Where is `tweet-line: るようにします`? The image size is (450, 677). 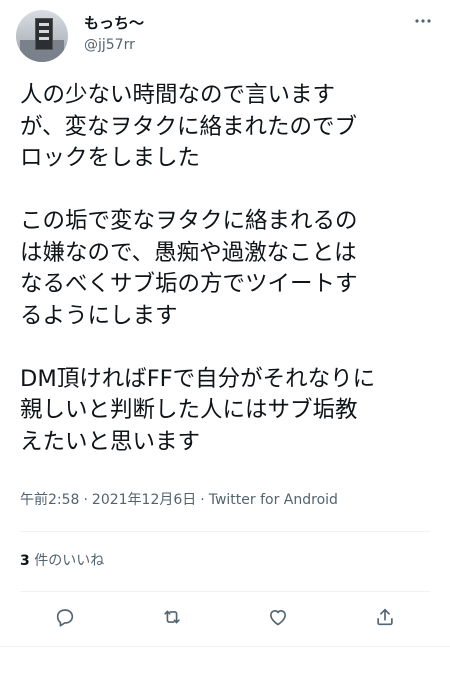
tweet-line: るようにします is located at coordinates (99, 315).